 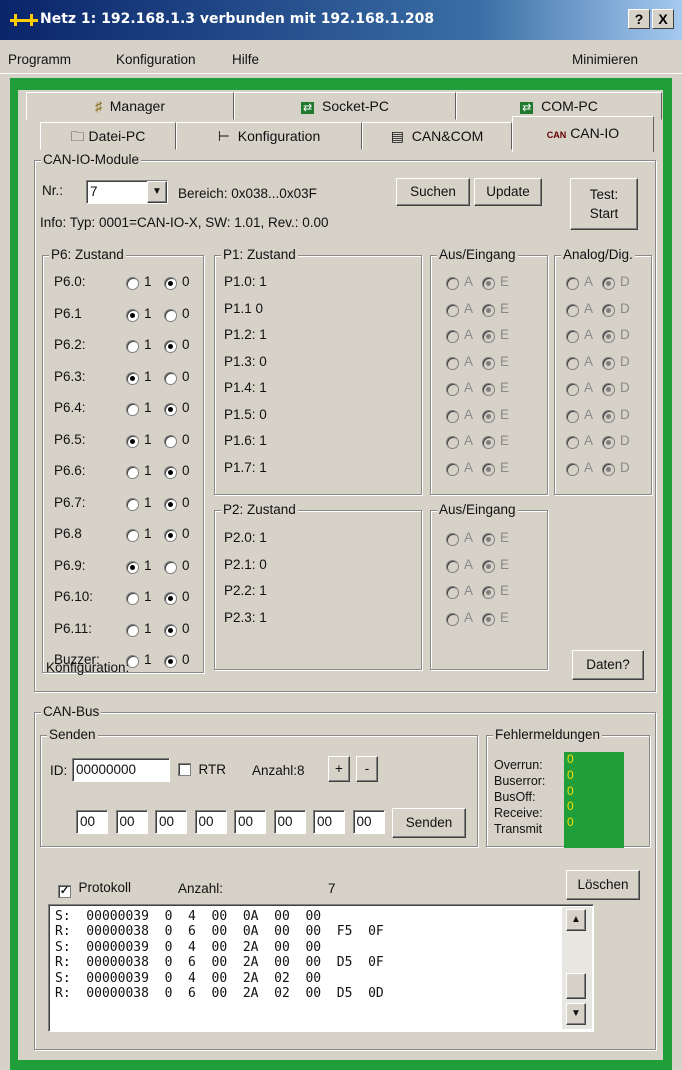 What do you see at coordinates (70, 502) in the screenshot?
I see `p6-name: P6.7:` at bounding box center [70, 502].